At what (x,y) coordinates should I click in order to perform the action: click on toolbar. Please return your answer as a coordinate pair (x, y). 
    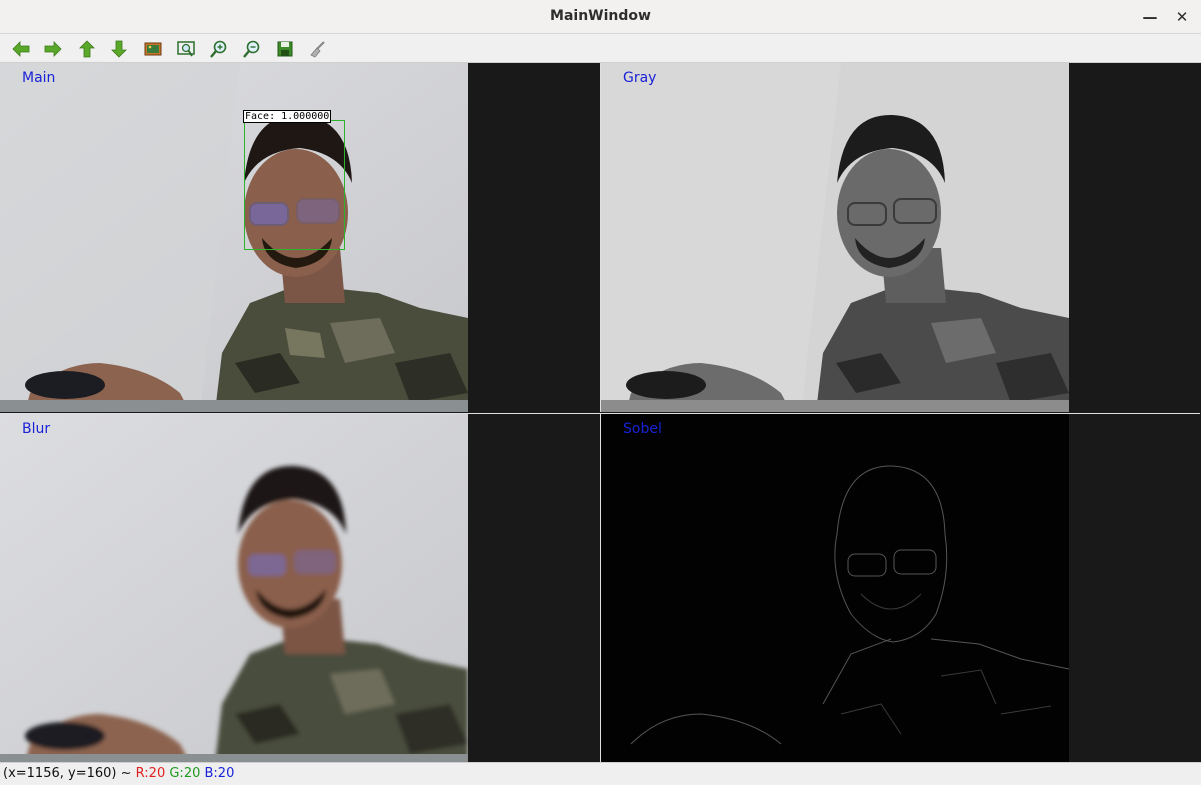
    Looking at the image, I should click on (600, 49).